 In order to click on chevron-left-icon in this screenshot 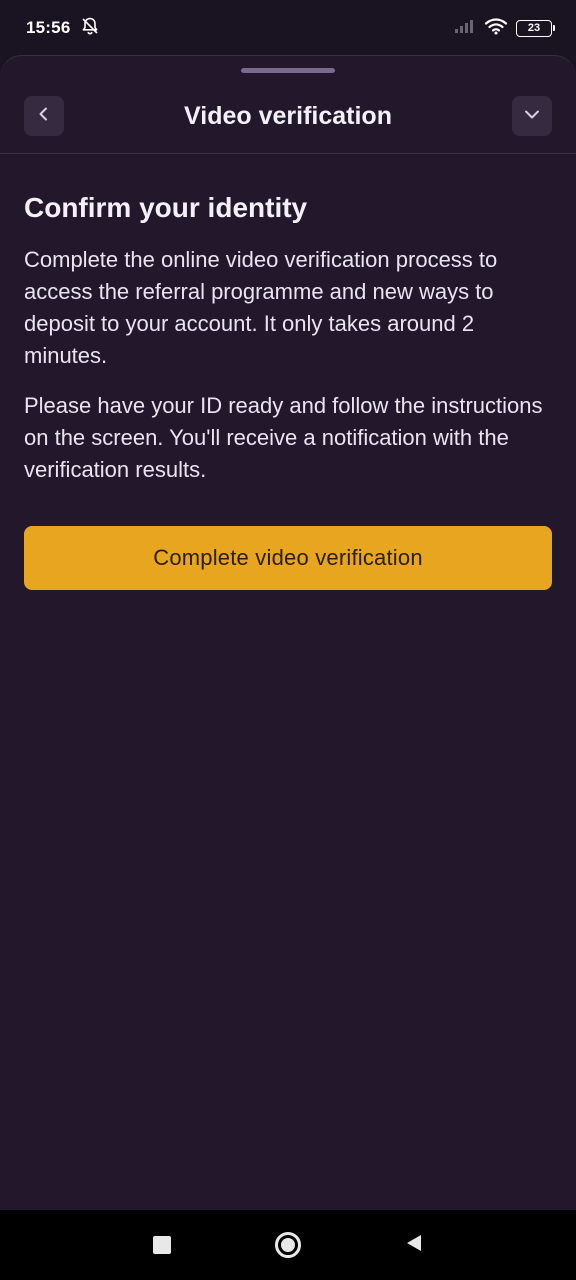, I will do `click(44, 116)`.